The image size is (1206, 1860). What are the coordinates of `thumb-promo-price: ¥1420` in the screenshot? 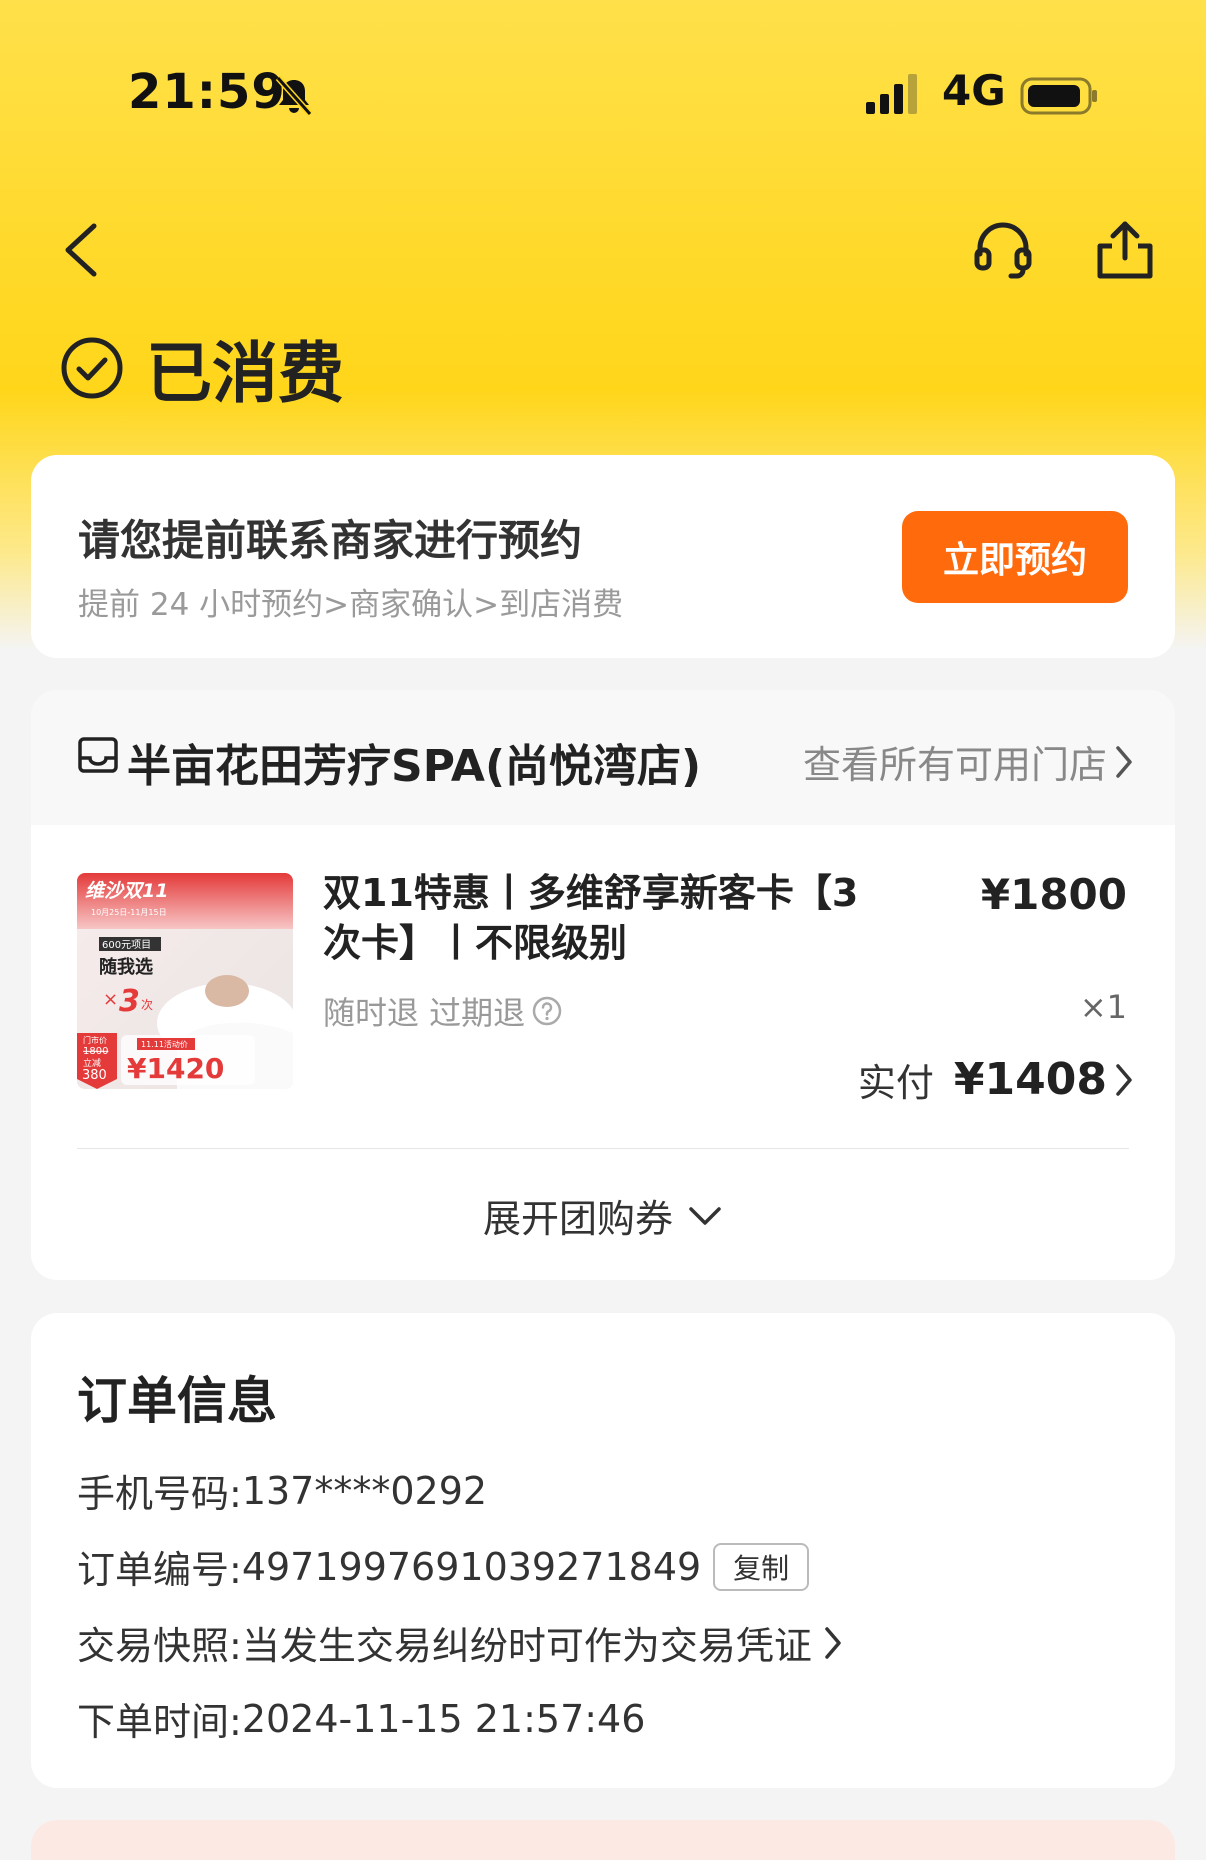 It's located at (175, 1068).